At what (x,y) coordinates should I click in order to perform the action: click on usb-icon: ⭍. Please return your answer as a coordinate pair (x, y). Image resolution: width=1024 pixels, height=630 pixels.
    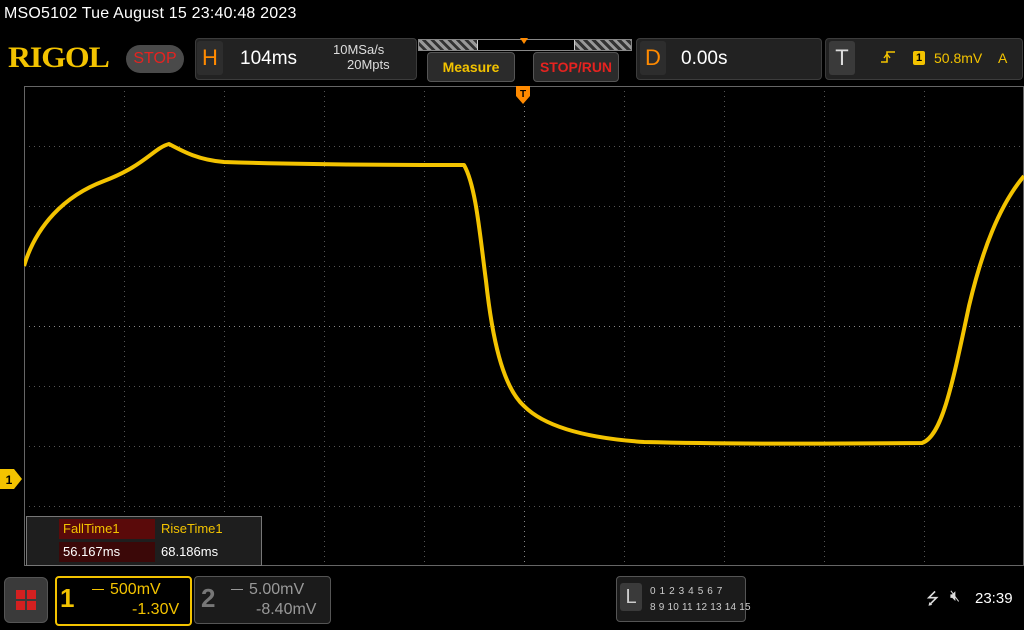
    Looking at the image, I should click on (933, 599).